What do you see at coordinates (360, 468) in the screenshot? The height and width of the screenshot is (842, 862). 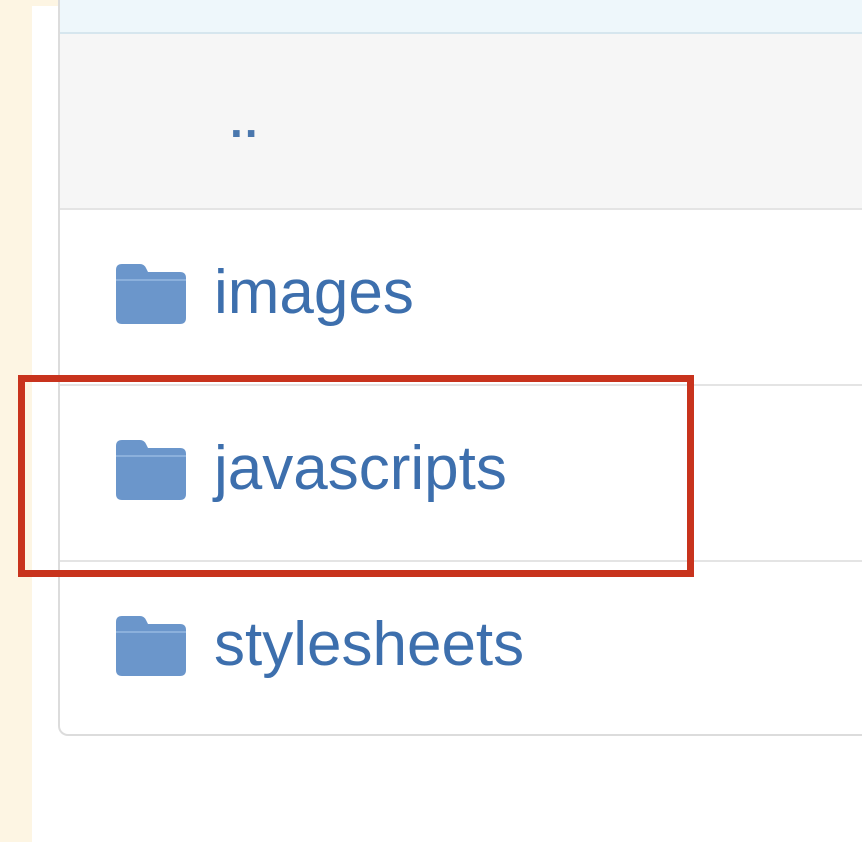 I see `folder-label-javascripts: javascripts` at bounding box center [360, 468].